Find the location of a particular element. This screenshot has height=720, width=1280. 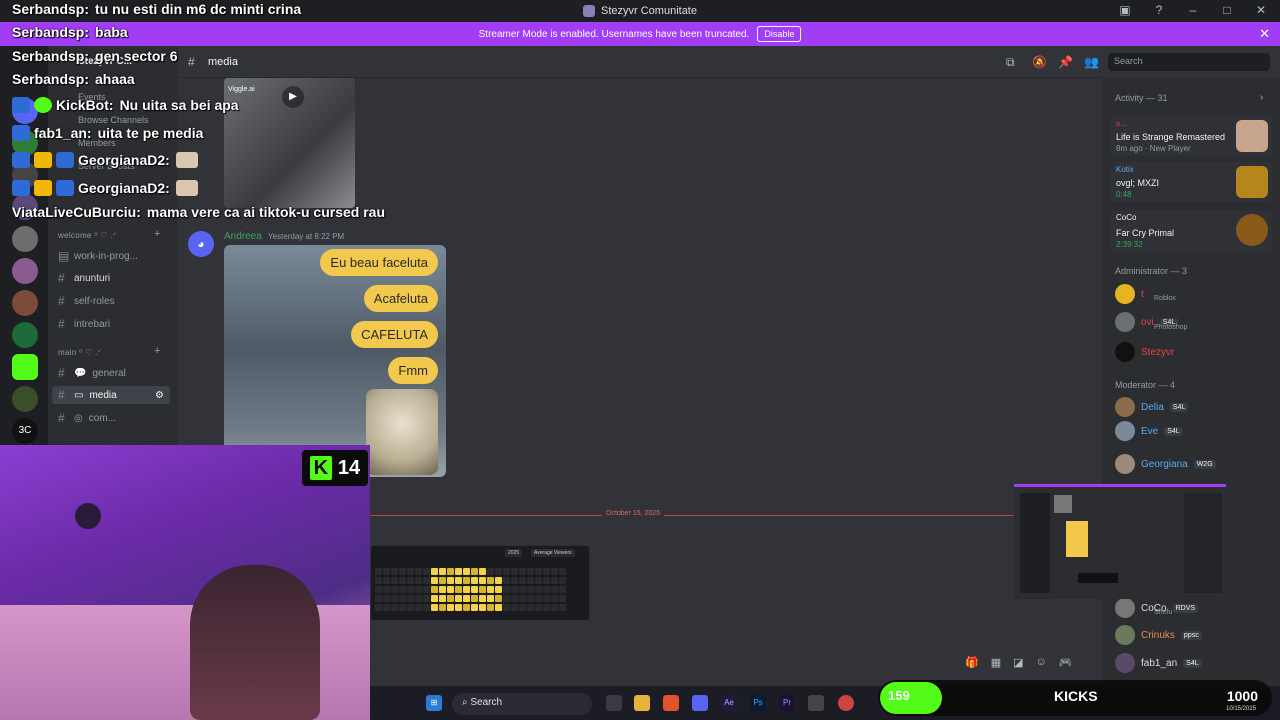

category-main: main ⁰ ♡ .ᐟ is located at coordinates (79, 352).